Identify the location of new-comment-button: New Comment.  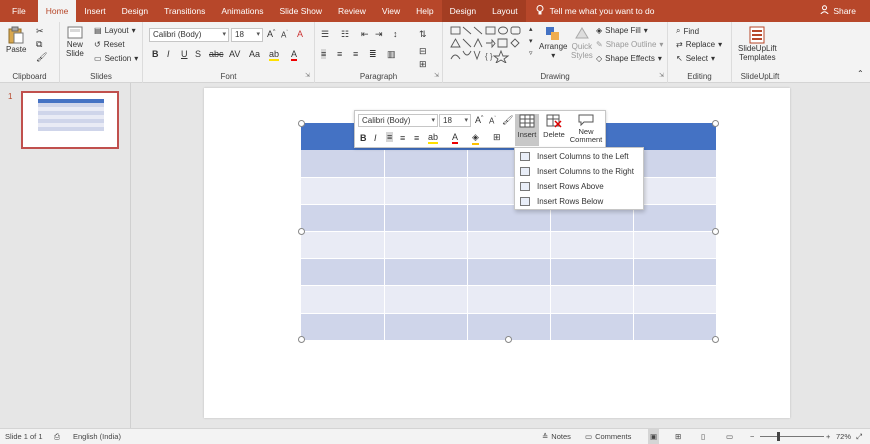
(586, 129).